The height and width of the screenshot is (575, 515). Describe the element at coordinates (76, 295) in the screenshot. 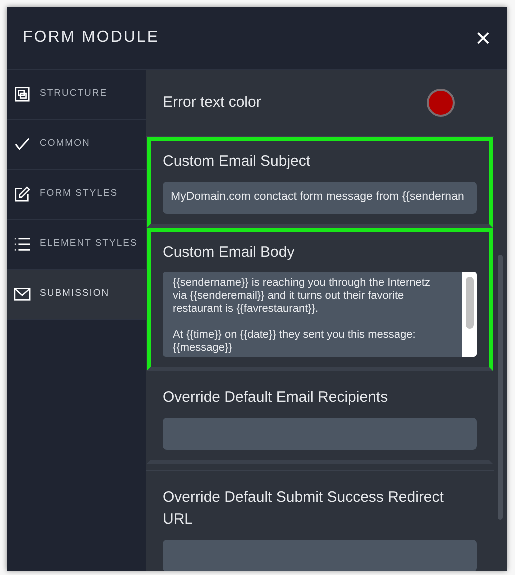

I see `sidebar-item: SUBMISSION` at that location.